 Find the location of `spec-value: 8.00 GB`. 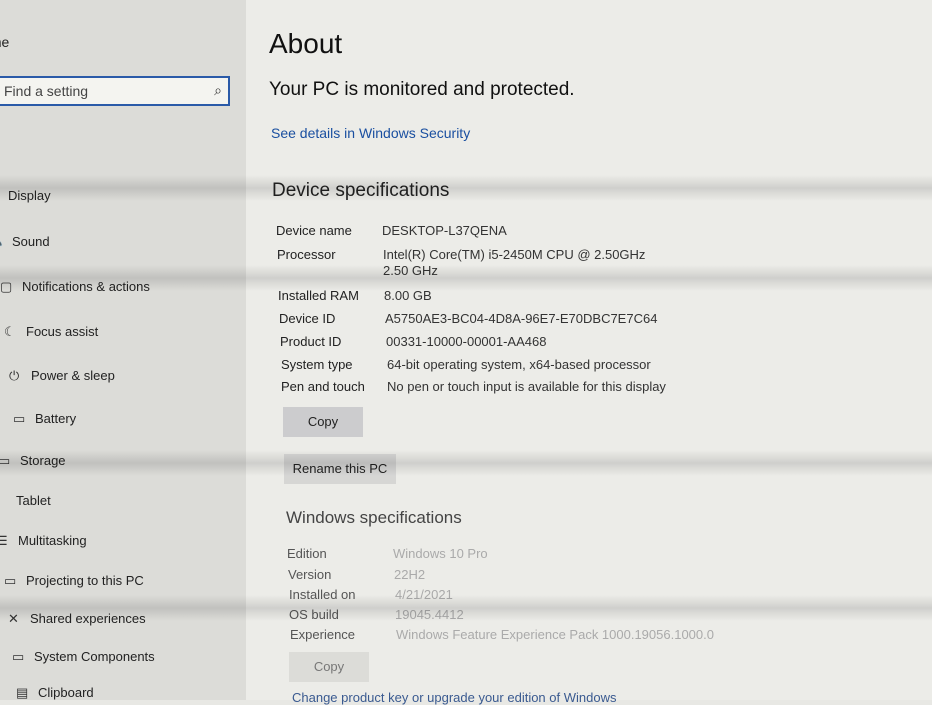

spec-value: 8.00 GB is located at coordinates (408, 295).